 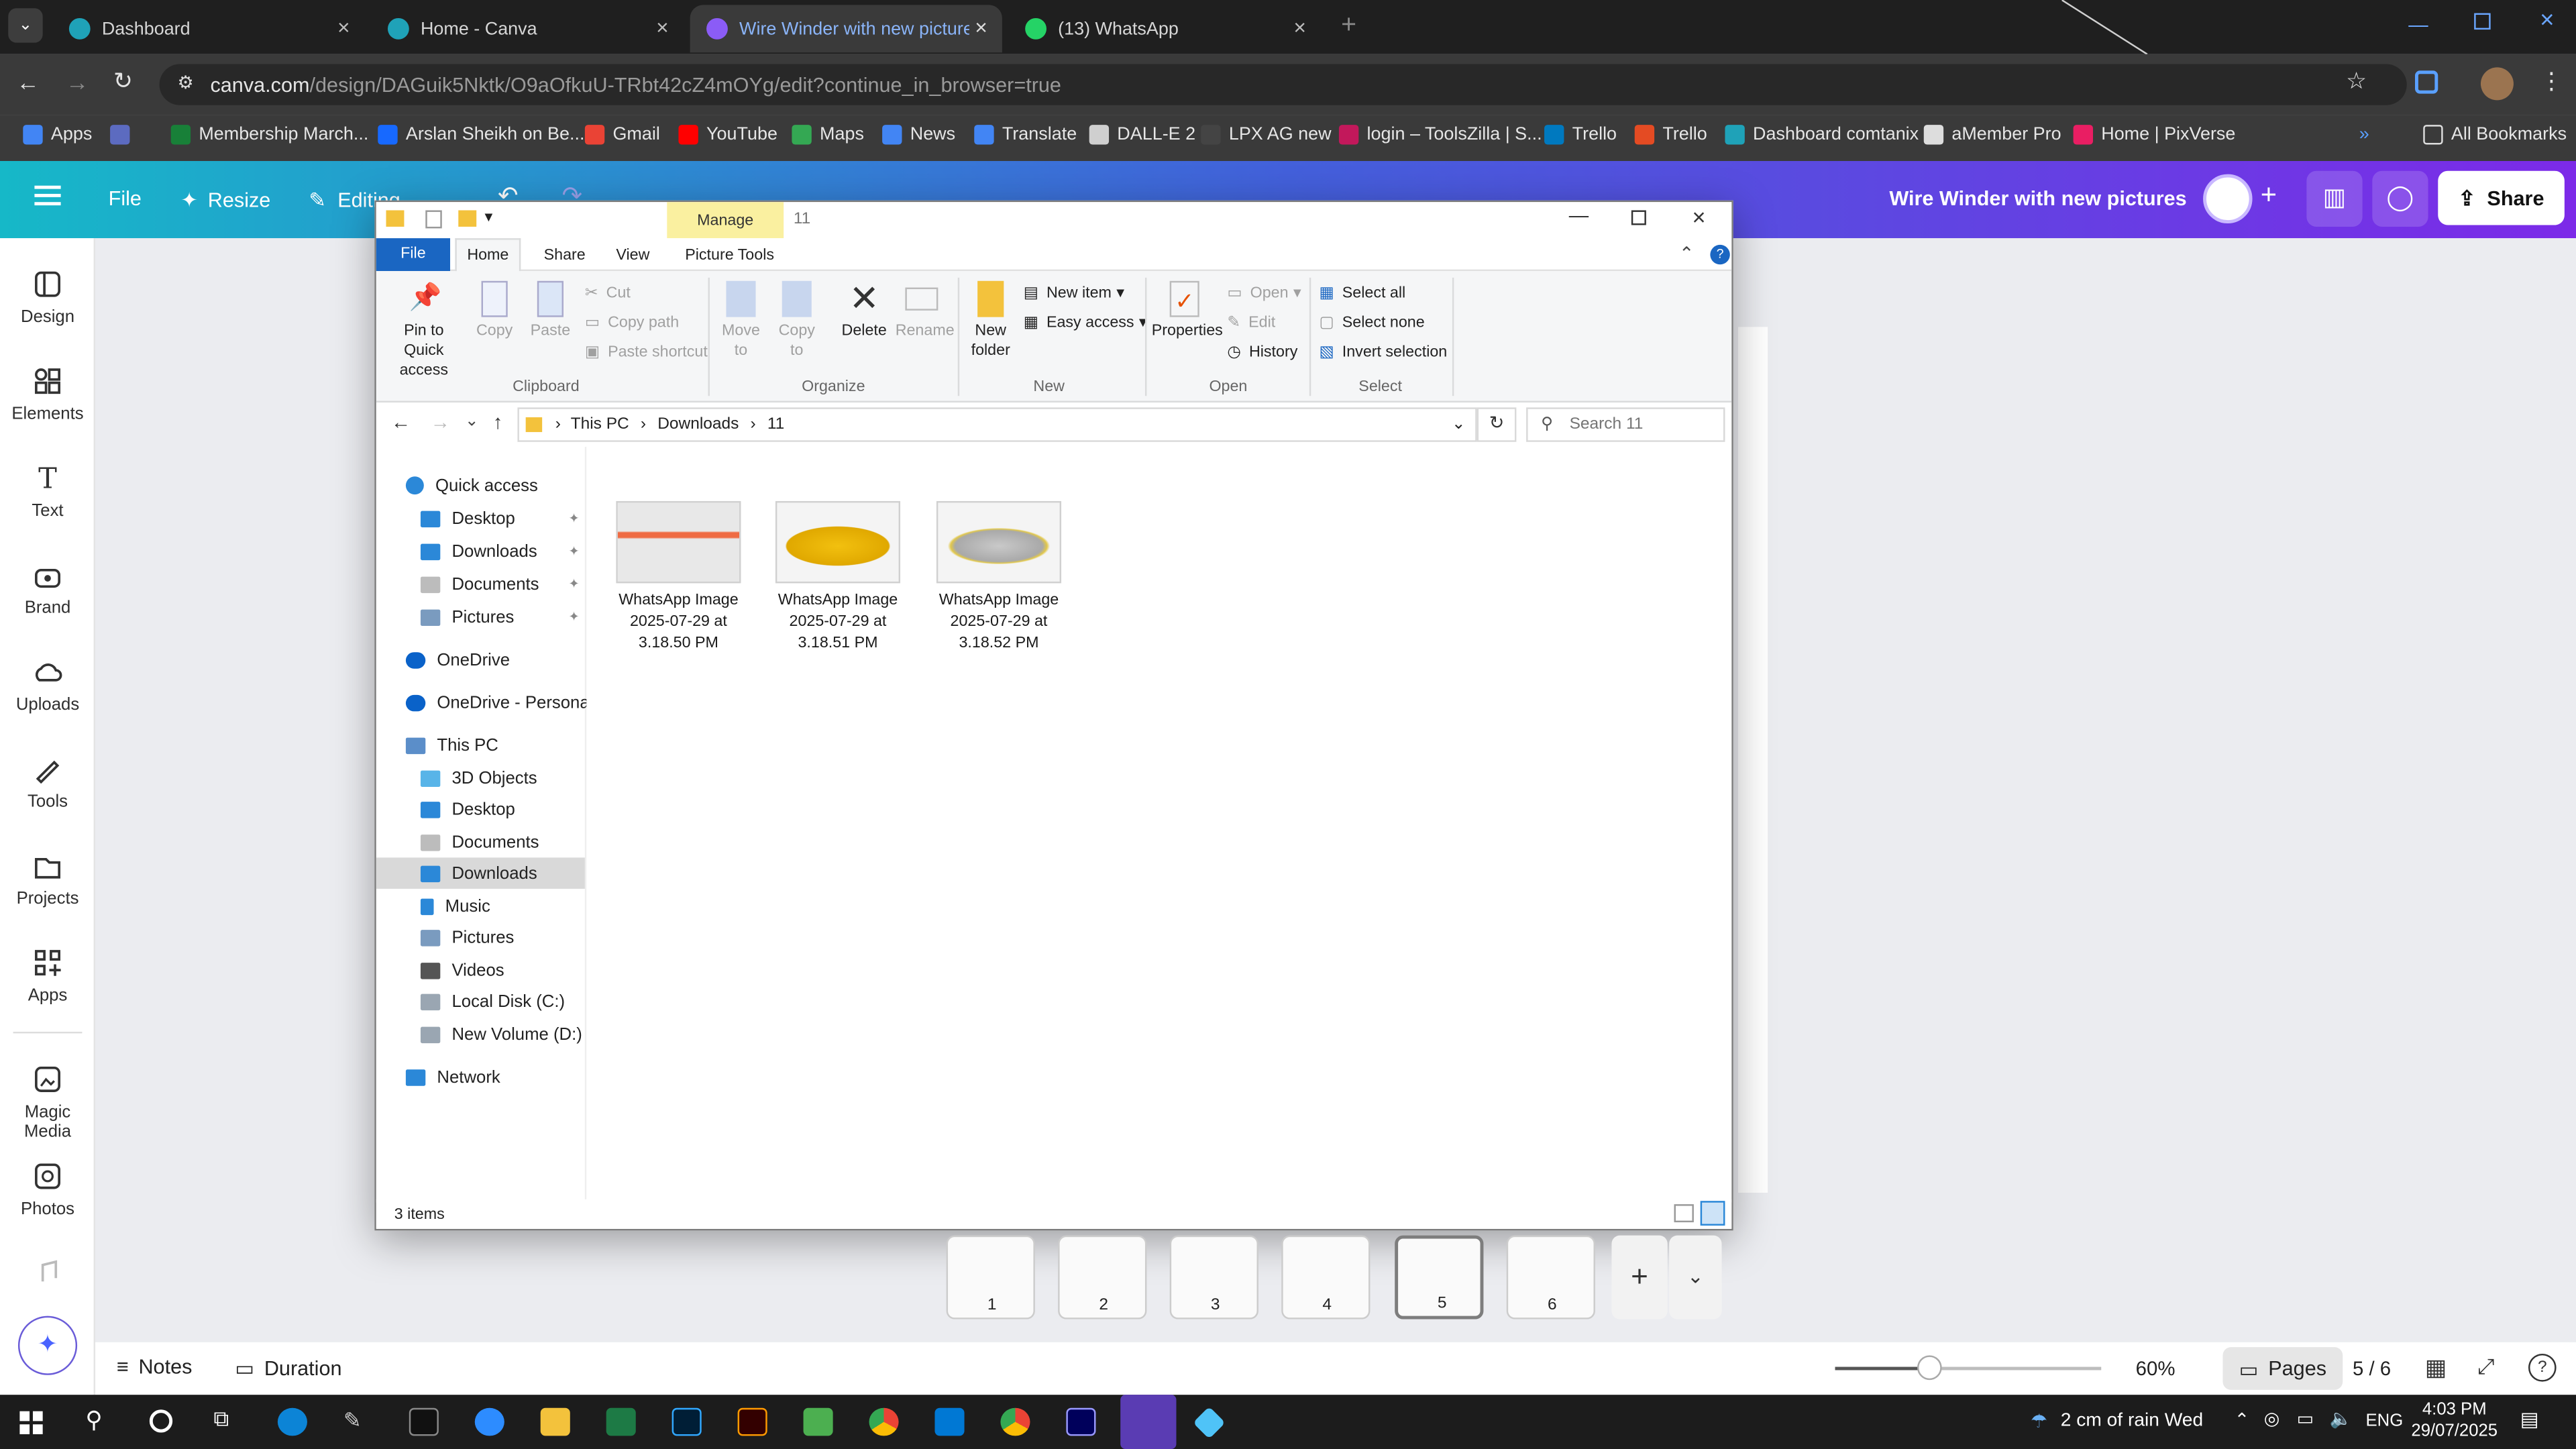 What do you see at coordinates (998, 577) in the screenshot?
I see `file-item: WhatsApp Image 2025-07-29 at 3.18.52 PM` at bounding box center [998, 577].